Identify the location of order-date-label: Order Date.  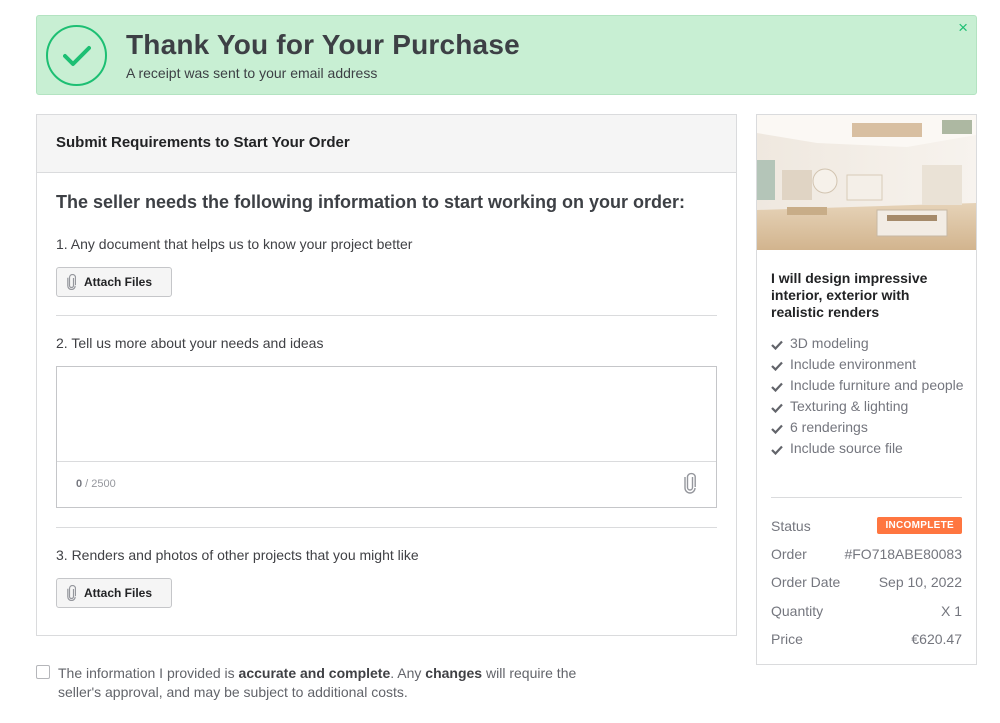
(806, 582).